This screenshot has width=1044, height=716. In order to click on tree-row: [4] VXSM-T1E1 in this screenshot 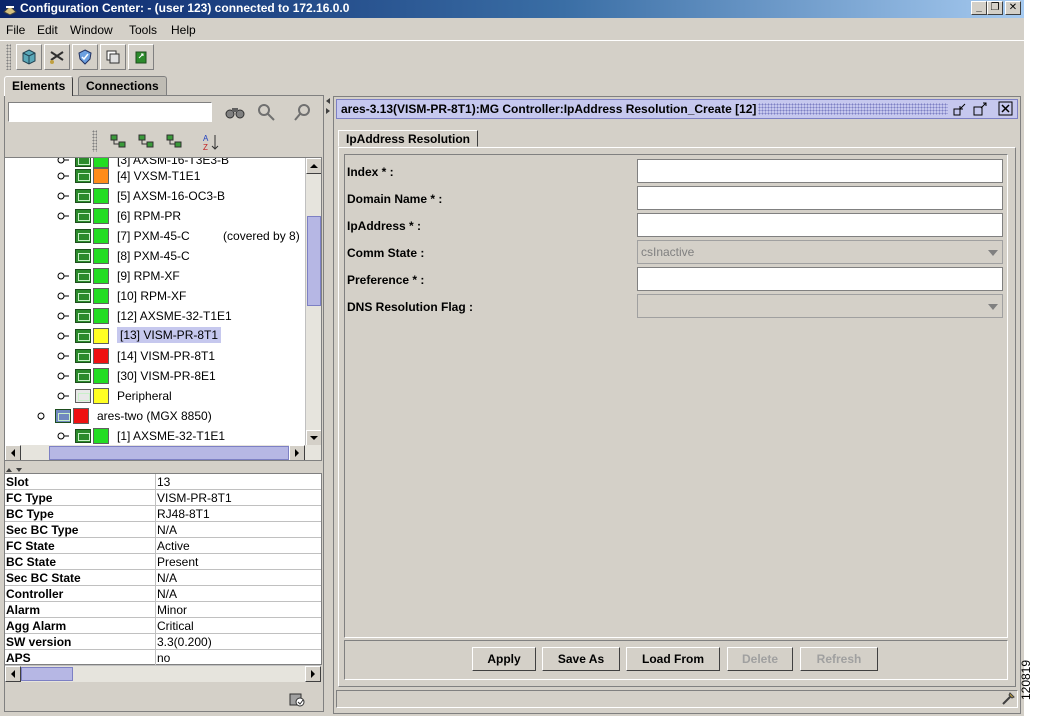, I will do `click(154, 176)`.